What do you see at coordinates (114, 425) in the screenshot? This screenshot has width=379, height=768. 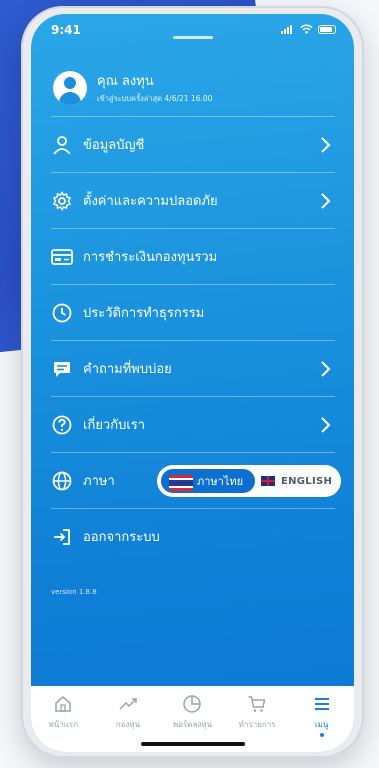 I see `menu-item-label: เกี่ยวกับเรา` at bounding box center [114, 425].